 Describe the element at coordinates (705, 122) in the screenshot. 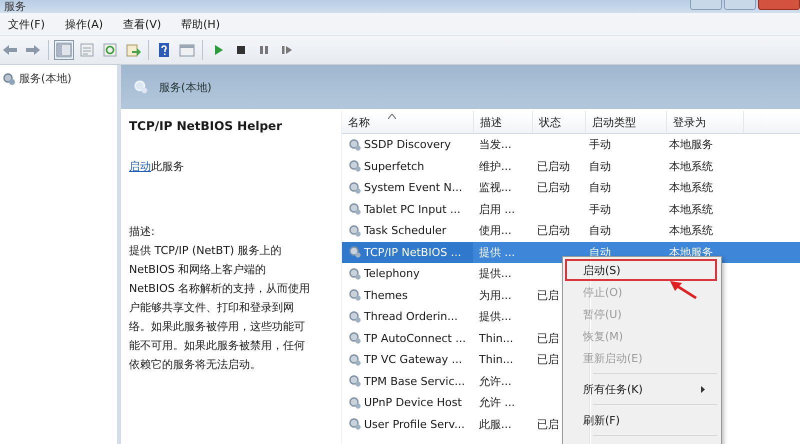

I see `column-header: 登录为` at that location.